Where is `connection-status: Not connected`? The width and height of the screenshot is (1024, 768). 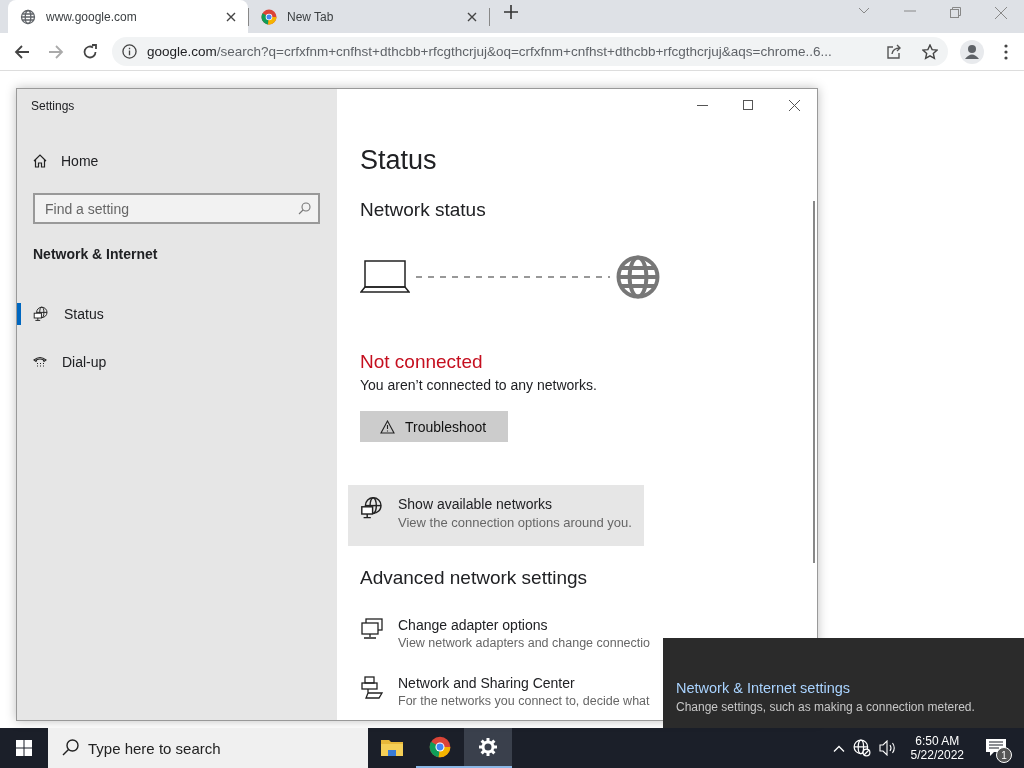
connection-status: Not connected is located at coordinates (421, 362).